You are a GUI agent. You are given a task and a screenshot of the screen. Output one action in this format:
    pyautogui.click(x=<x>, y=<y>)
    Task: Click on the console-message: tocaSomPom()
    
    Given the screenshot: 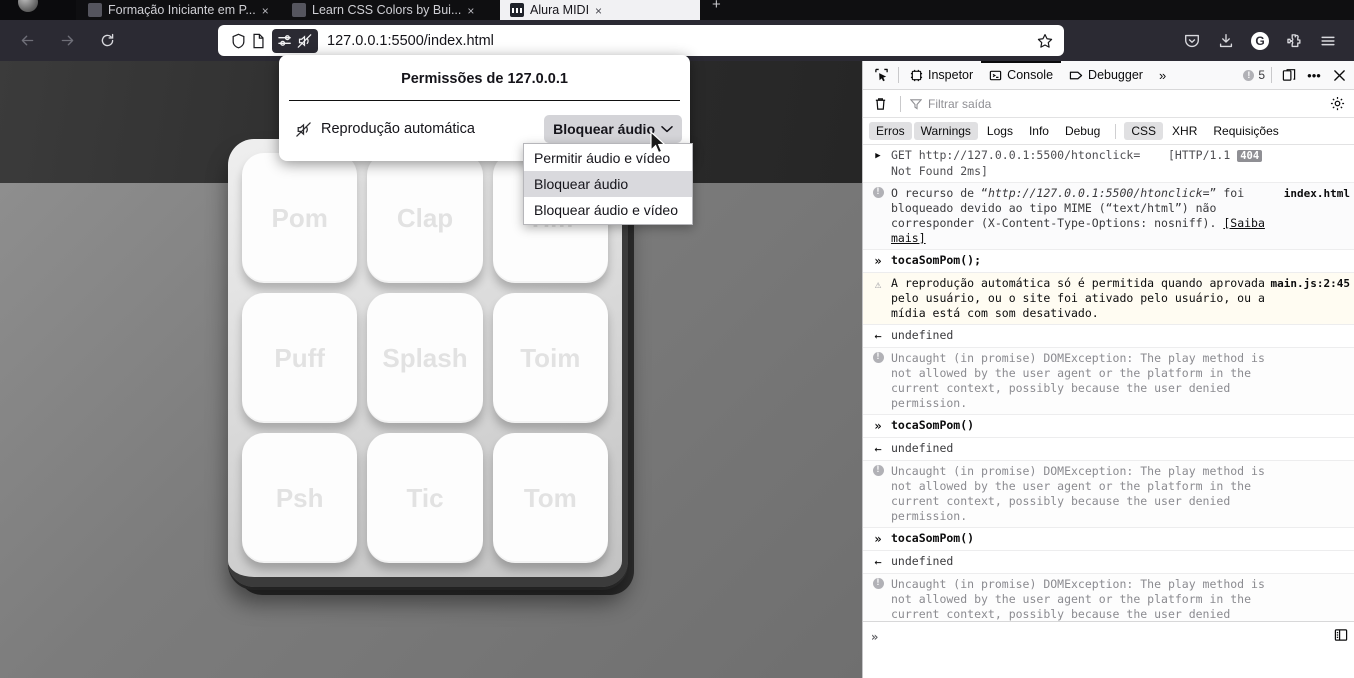 What is the action you would take?
    pyautogui.click(x=933, y=425)
    